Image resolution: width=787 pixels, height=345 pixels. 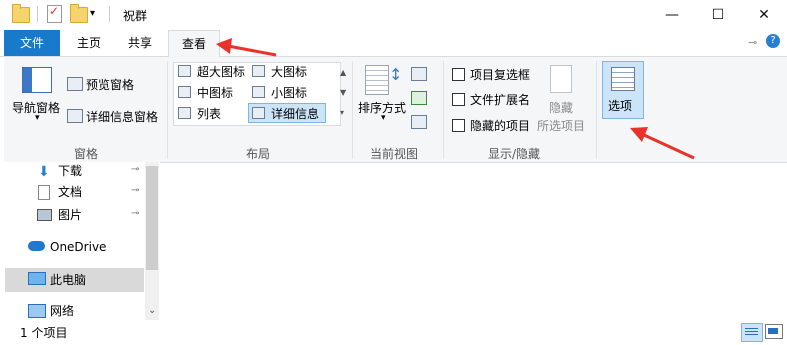 I want to click on annotation-arrow-to-options, so click(x=662, y=143).